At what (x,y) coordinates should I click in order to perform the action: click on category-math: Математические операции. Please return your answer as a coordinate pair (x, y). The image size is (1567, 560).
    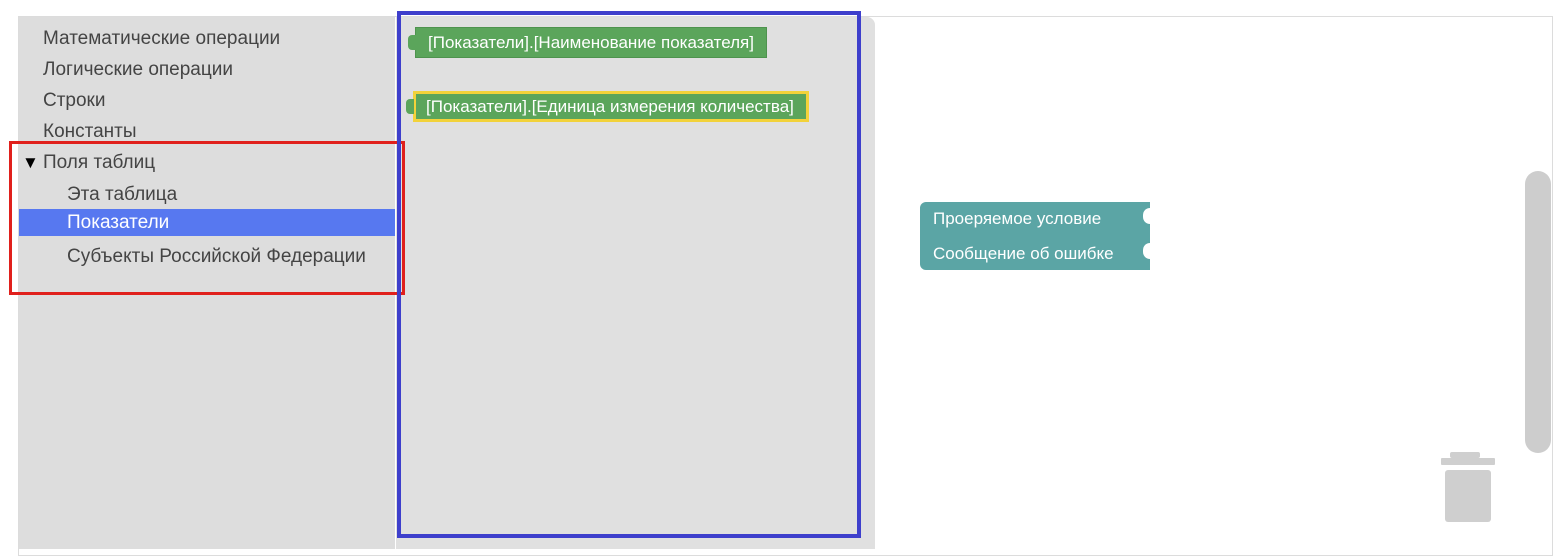
    Looking at the image, I should click on (207, 38).